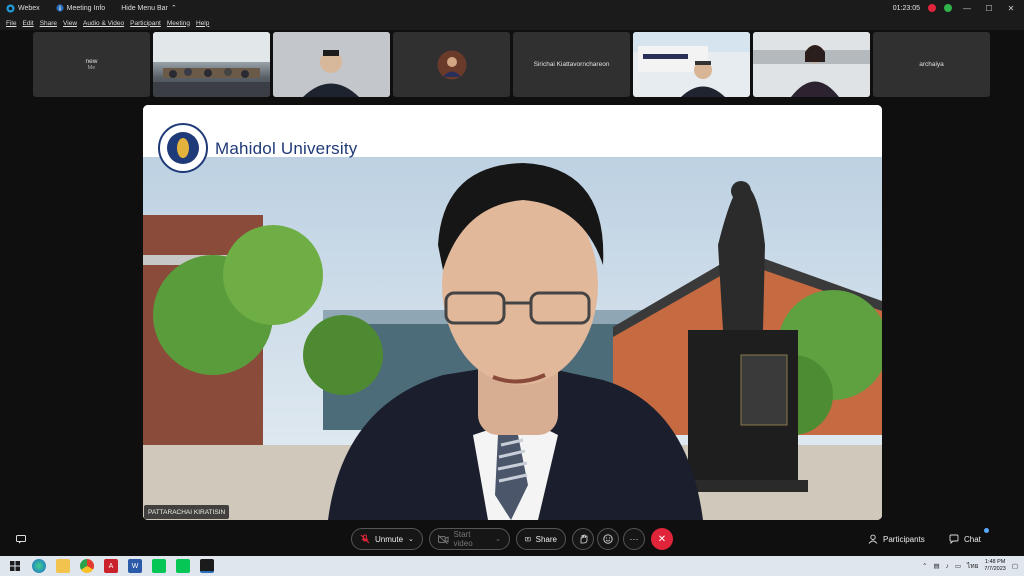 The image size is (1024, 576). I want to click on university-logo-text: Mahidol University, so click(286, 148).